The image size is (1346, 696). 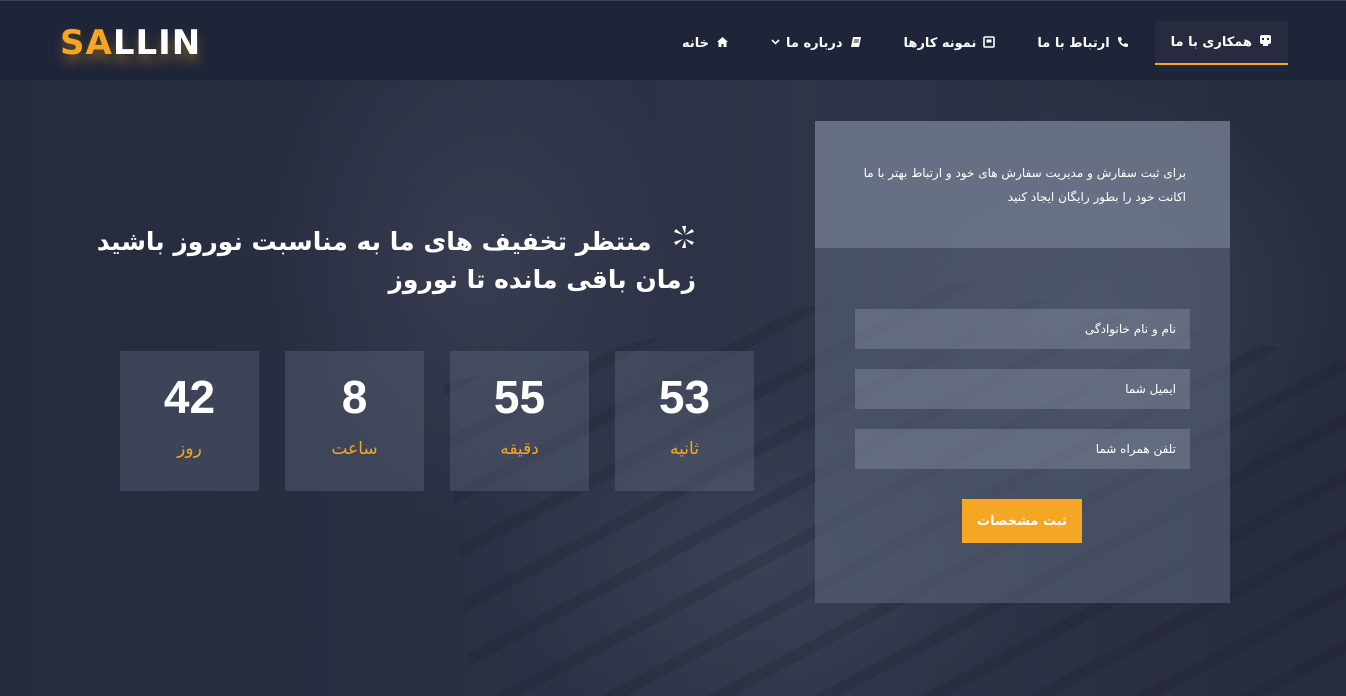 I want to click on nav-item-cooperation: همکاری با ما, so click(x=1221, y=43).